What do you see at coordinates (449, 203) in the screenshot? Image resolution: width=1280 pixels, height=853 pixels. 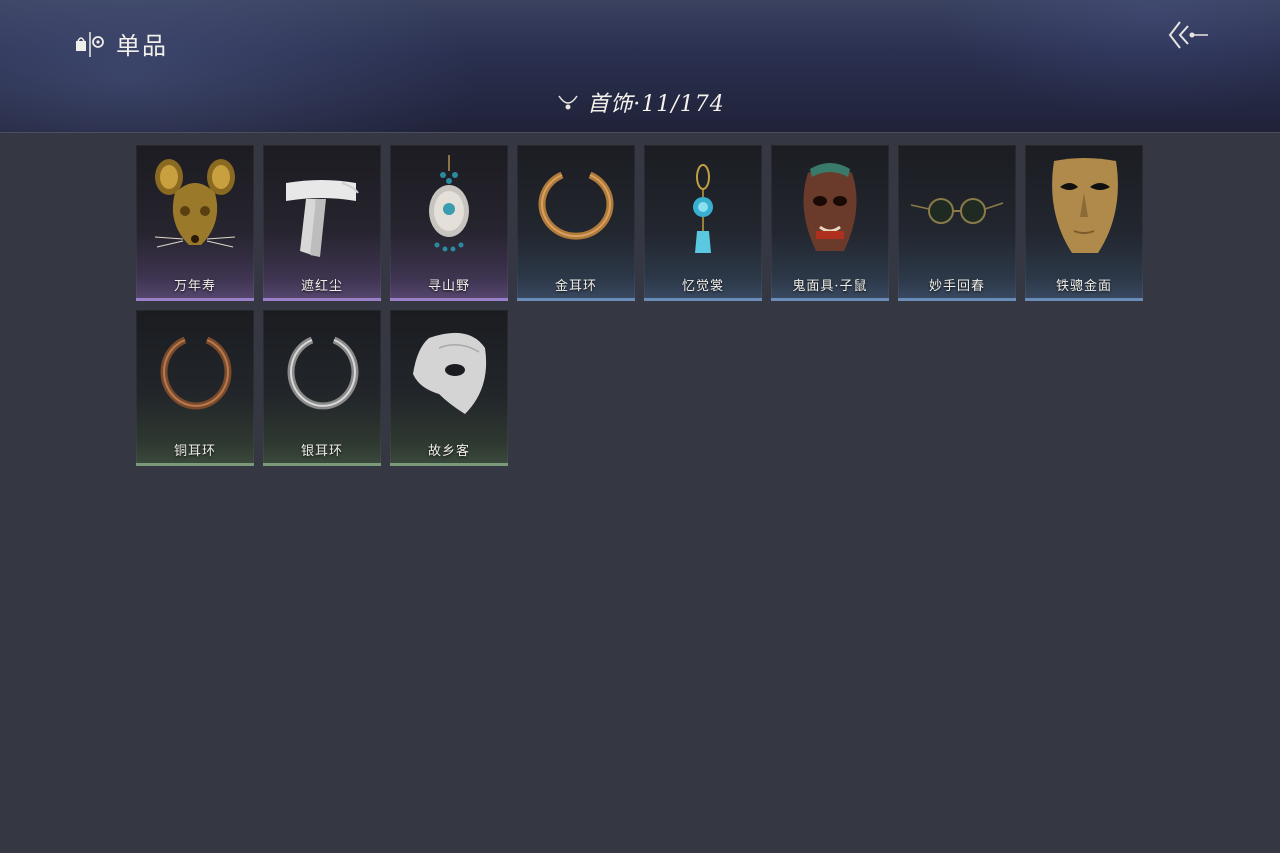 I see `ornate-pendant-icon` at bounding box center [449, 203].